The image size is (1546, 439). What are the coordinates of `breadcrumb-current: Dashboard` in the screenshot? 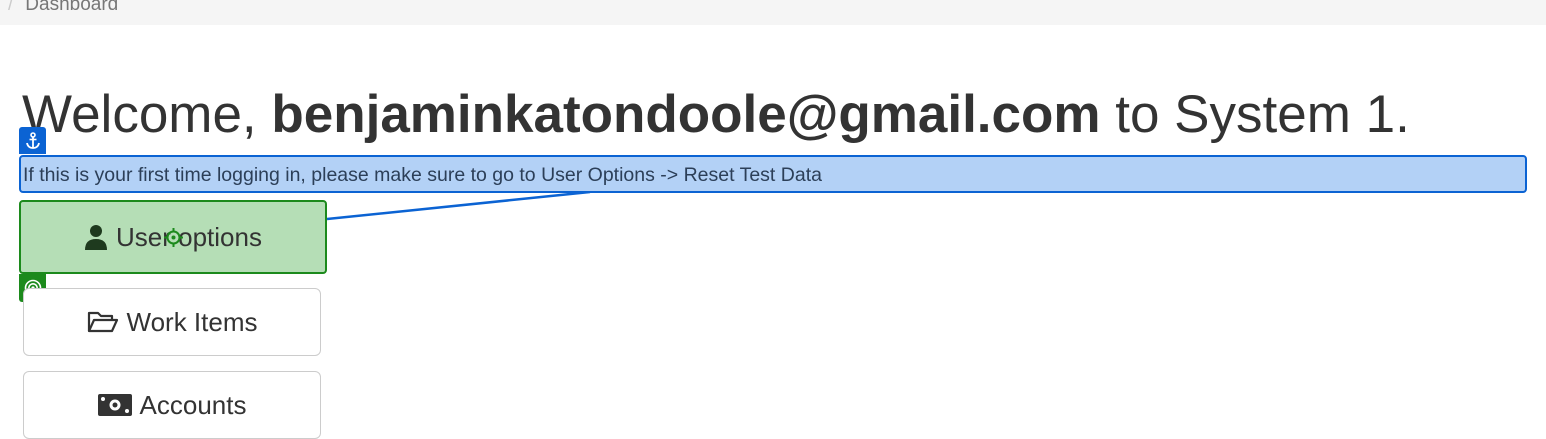 It's located at (71, 7).